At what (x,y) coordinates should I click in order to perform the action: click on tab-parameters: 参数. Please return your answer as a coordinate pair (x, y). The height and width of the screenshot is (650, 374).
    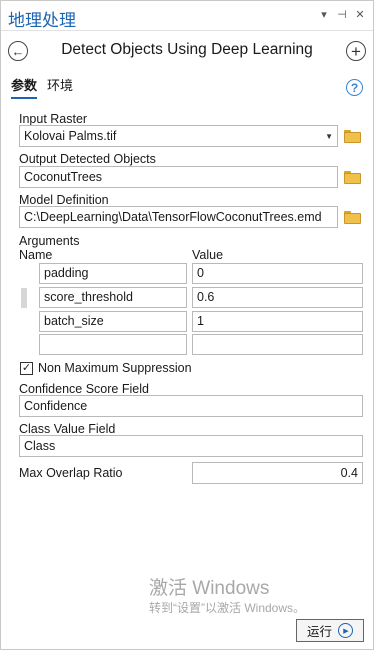
    Looking at the image, I should click on (24, 87).